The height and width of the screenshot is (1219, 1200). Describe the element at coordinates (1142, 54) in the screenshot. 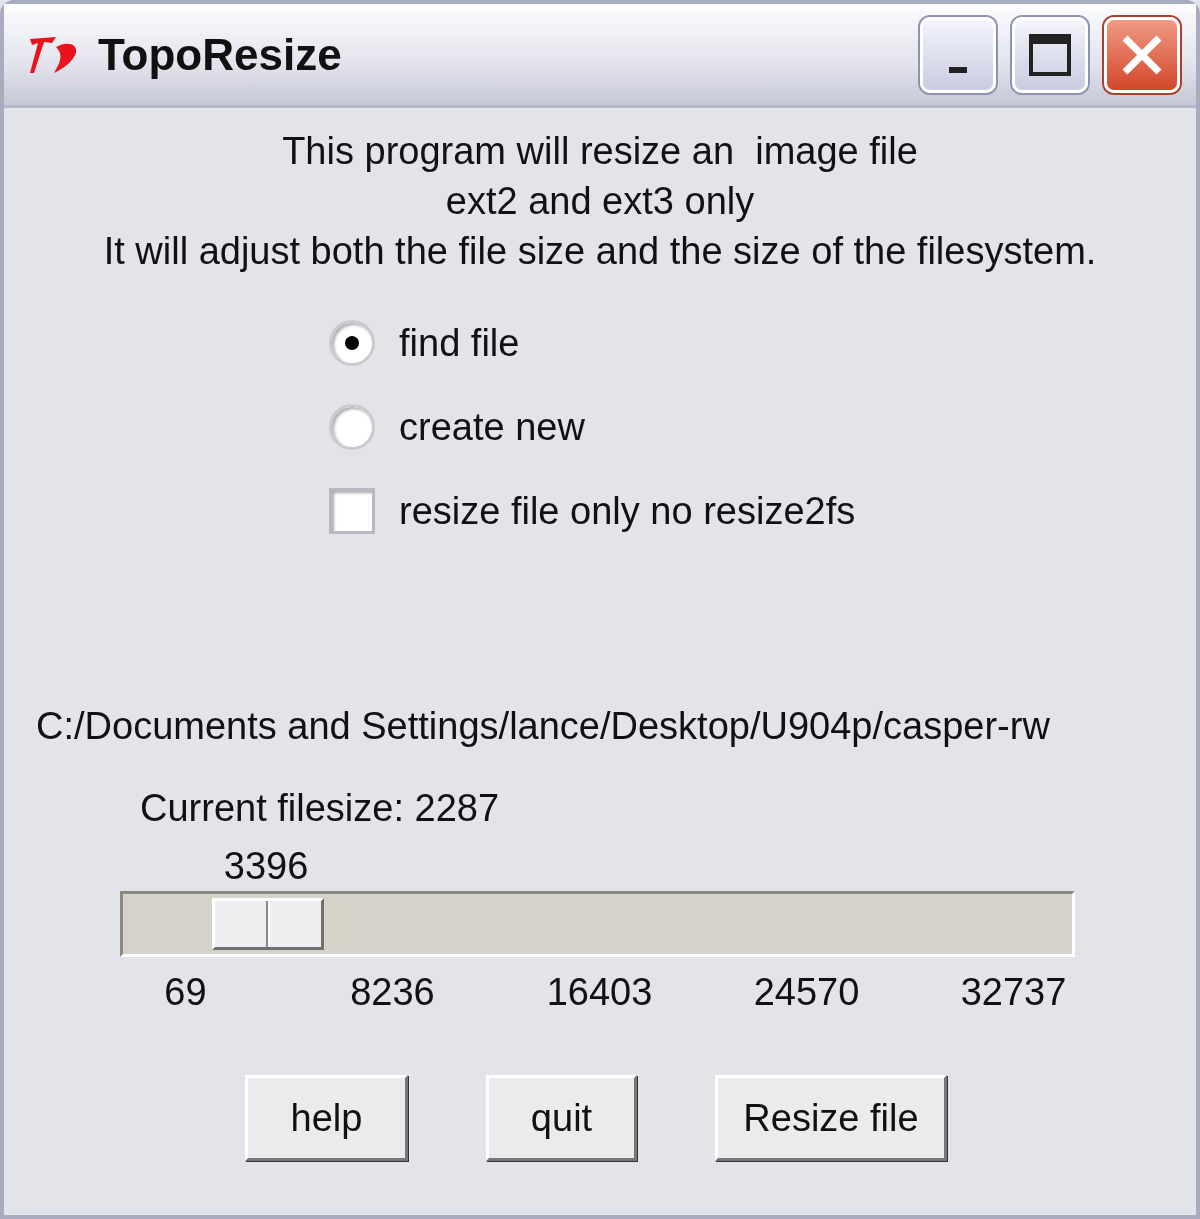

I see `close-button` at that location.